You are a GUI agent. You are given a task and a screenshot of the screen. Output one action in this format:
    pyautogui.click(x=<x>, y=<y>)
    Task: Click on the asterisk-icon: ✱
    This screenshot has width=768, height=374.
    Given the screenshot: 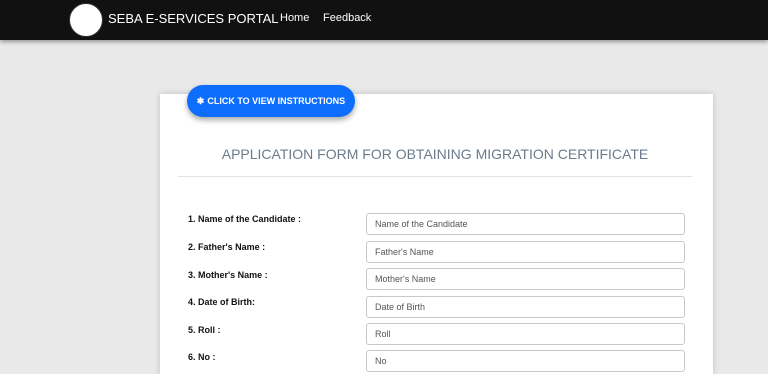 What is the action you would take?
    pyautogui.click(x=200, y=100)
    